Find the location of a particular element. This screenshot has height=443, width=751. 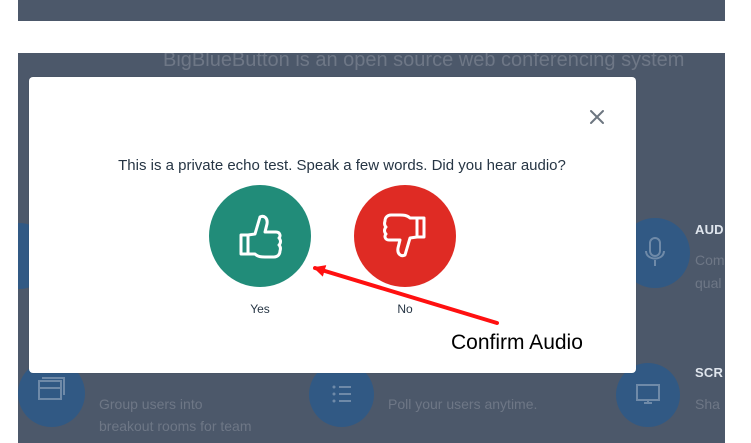

background-screen-feature-title: SCR is located at coordinates (709, 372).